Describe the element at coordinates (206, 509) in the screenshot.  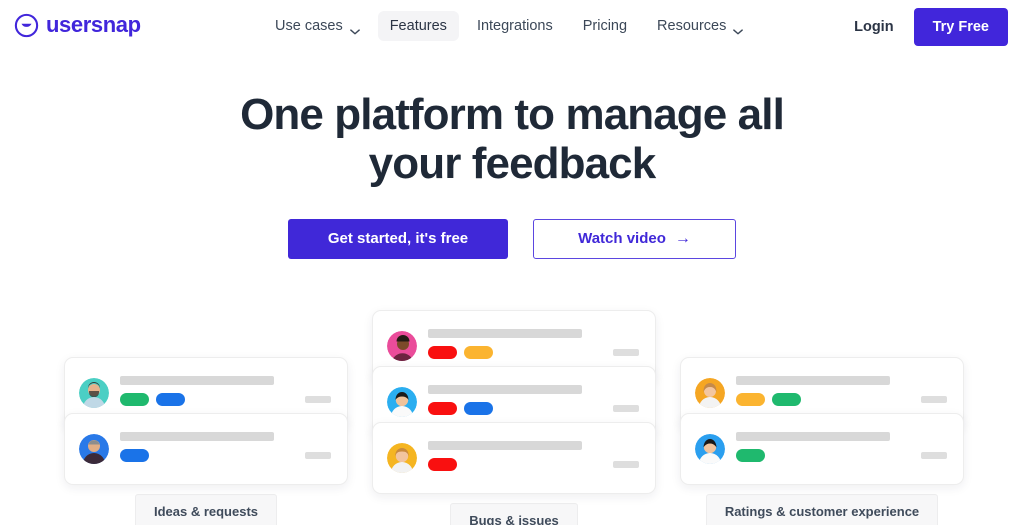
I see `card-label-ideas: Ideas & requests` at that location.